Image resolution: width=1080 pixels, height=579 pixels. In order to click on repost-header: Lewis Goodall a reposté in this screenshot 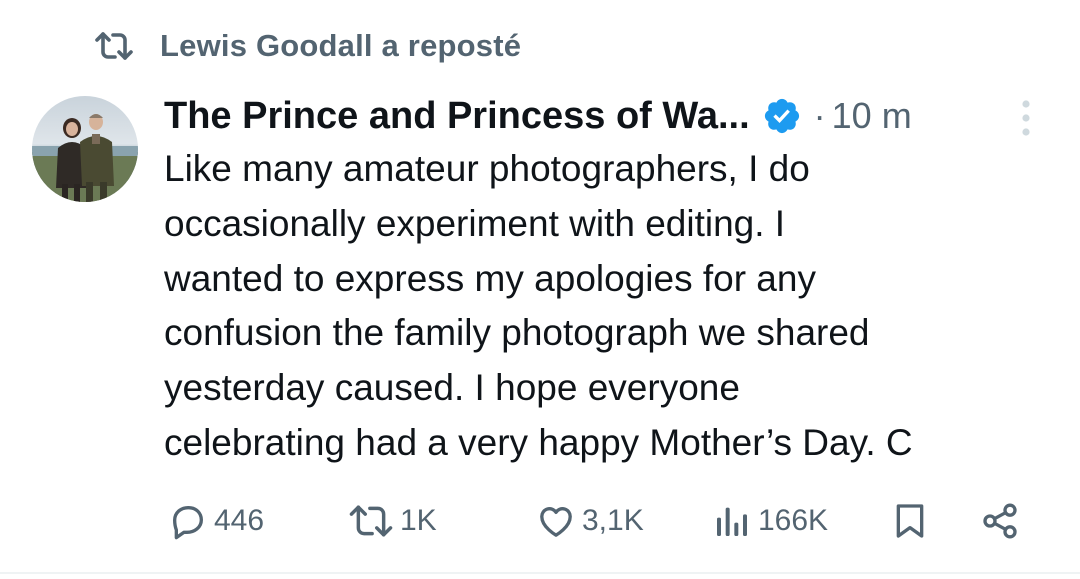, I will do `click(306, 46)`.